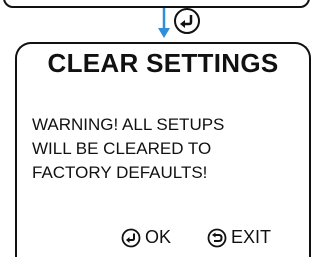  What do you see at coordinates (163, 63) in the screenshot?
I see `screen-title: CLEAR SETTINGS` at bounding box center [163, 63].